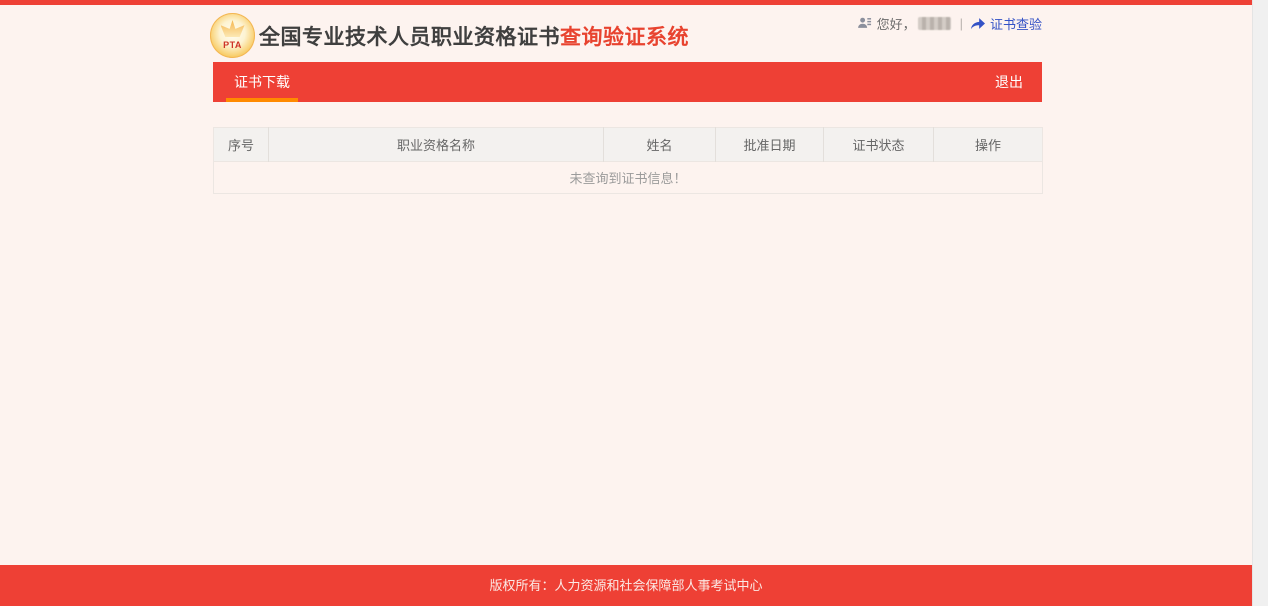 This screenshot has height=606, width=1268. I want to click on footer: 版权所有：人力资源和社会保障部人事考试中心, so click(626, 585).